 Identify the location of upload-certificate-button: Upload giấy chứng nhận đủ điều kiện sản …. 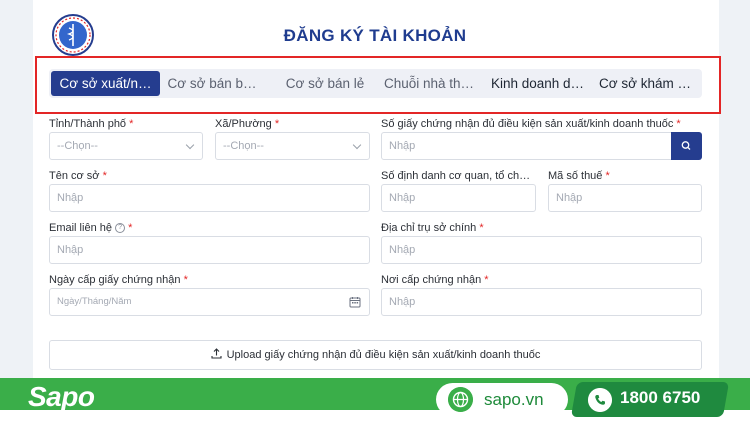
(375, 355).